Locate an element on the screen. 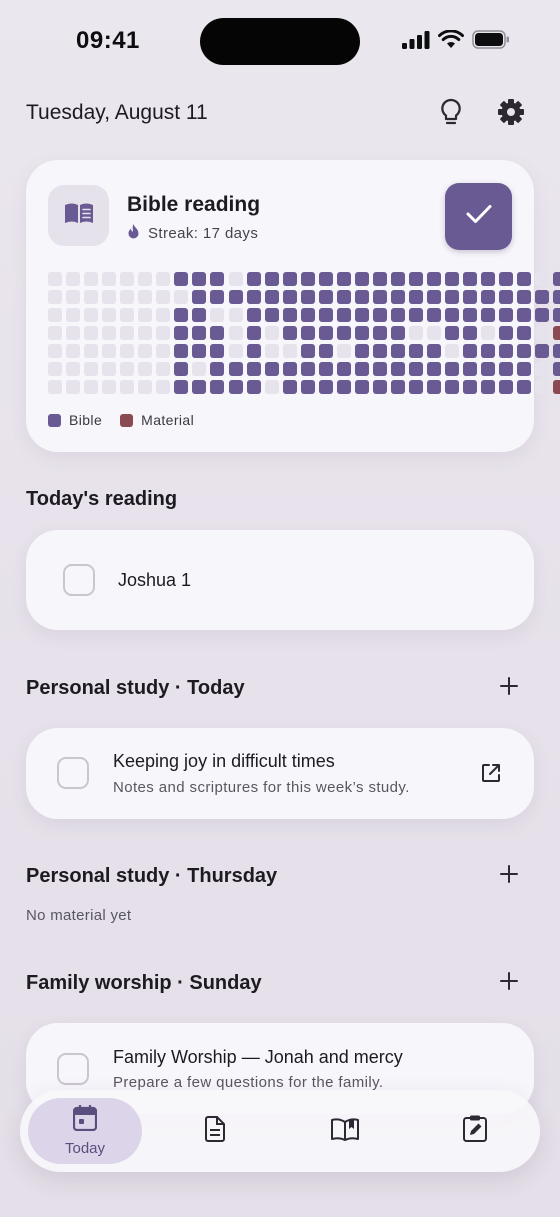  empty-material-note: No material yet is located at coordinates (79, 915).